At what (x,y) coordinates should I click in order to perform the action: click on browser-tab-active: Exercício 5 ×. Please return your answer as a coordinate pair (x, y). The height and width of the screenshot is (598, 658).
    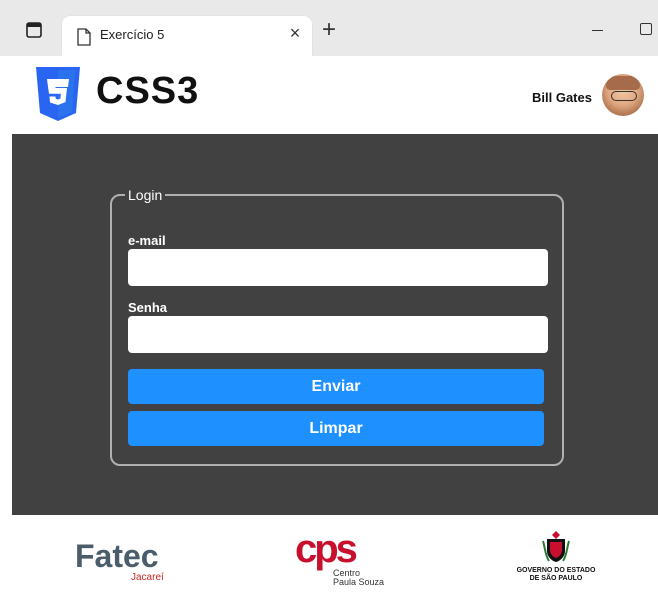
    Looking at the image, I should click on (187, 36).